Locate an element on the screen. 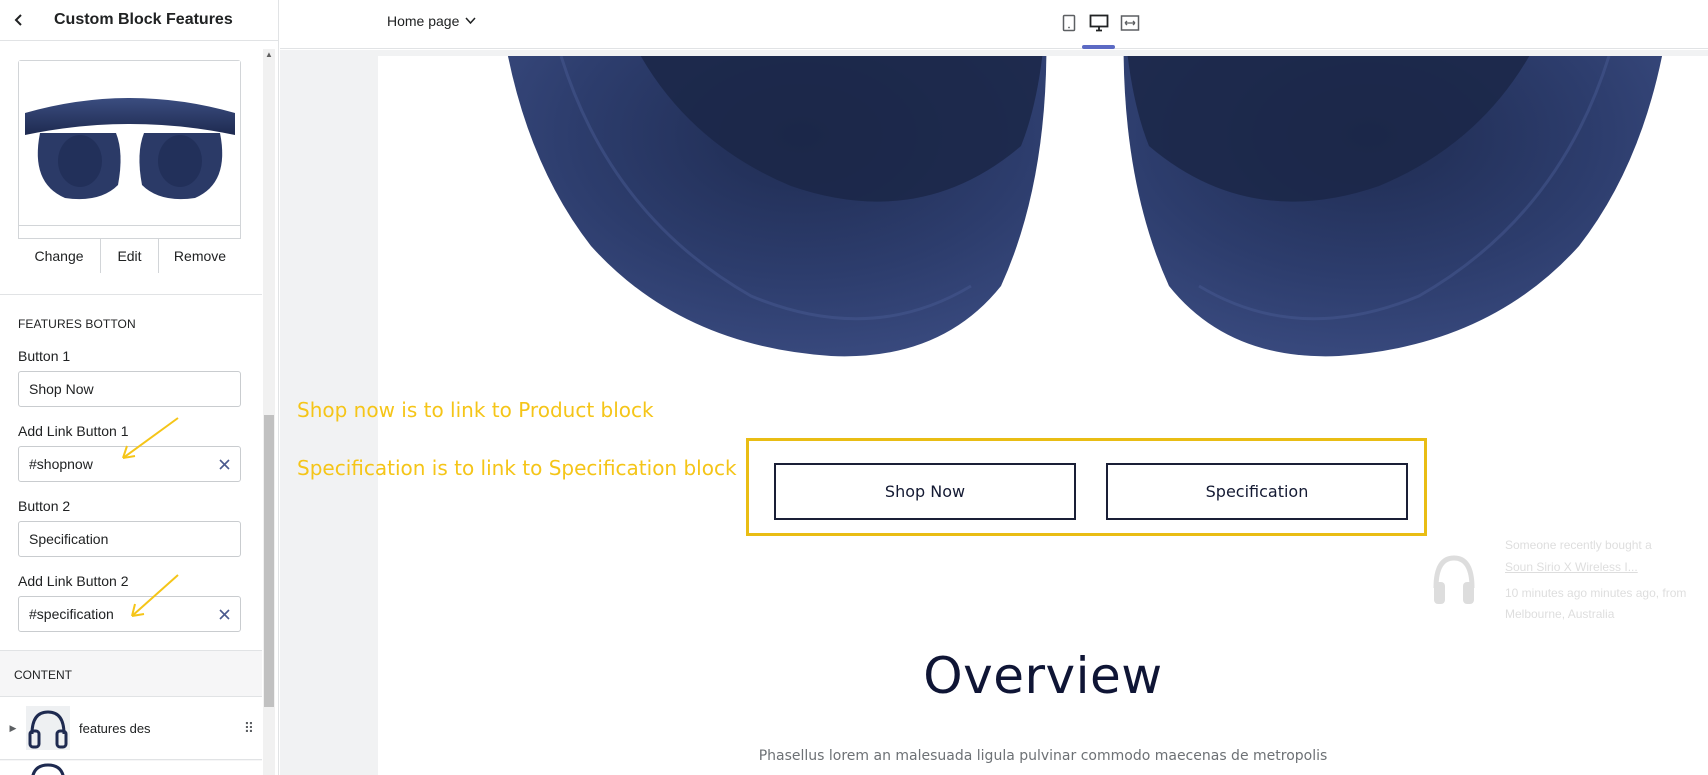  link1-input-value: #shopnow is located at coordinates (61, 464).